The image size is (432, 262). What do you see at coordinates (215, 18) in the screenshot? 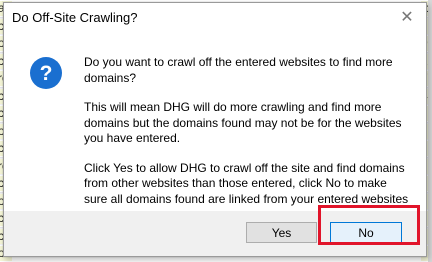
I see `dialog-titlebar: Do Off-Site Crawling? ✕` at bounding box center [215, 18].